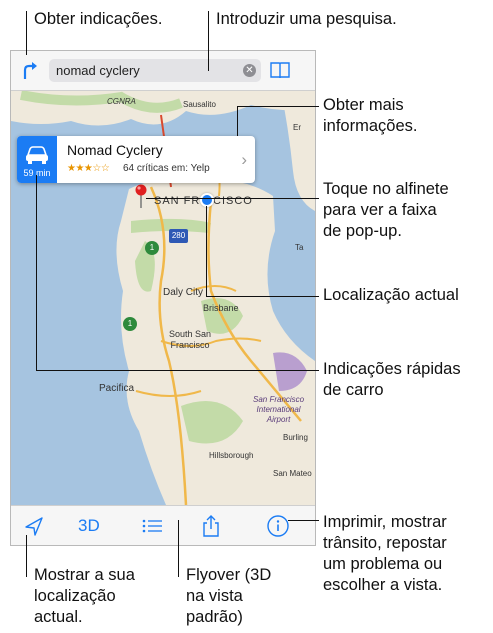  I want to click on callout-print-line3: um problema ou, so click(383, 564).